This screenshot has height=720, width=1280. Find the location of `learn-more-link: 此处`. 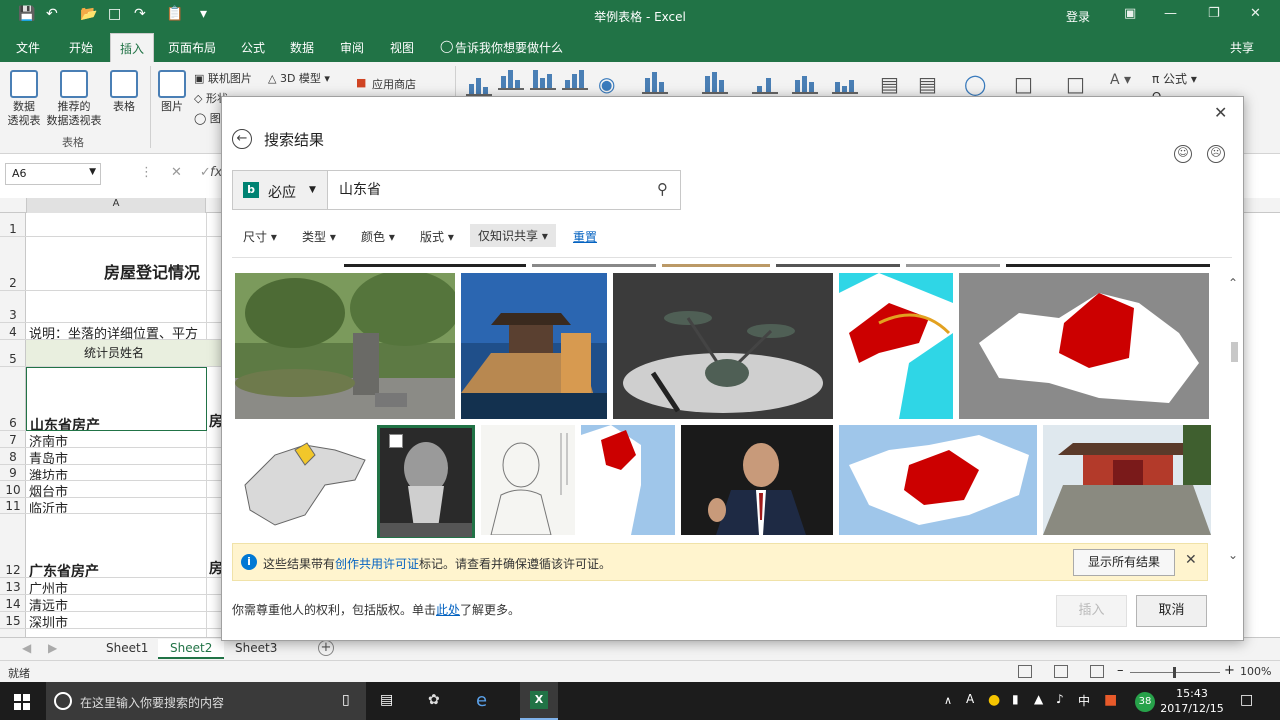

learn-more-link: 此处 is located at coordinates (448, 610).